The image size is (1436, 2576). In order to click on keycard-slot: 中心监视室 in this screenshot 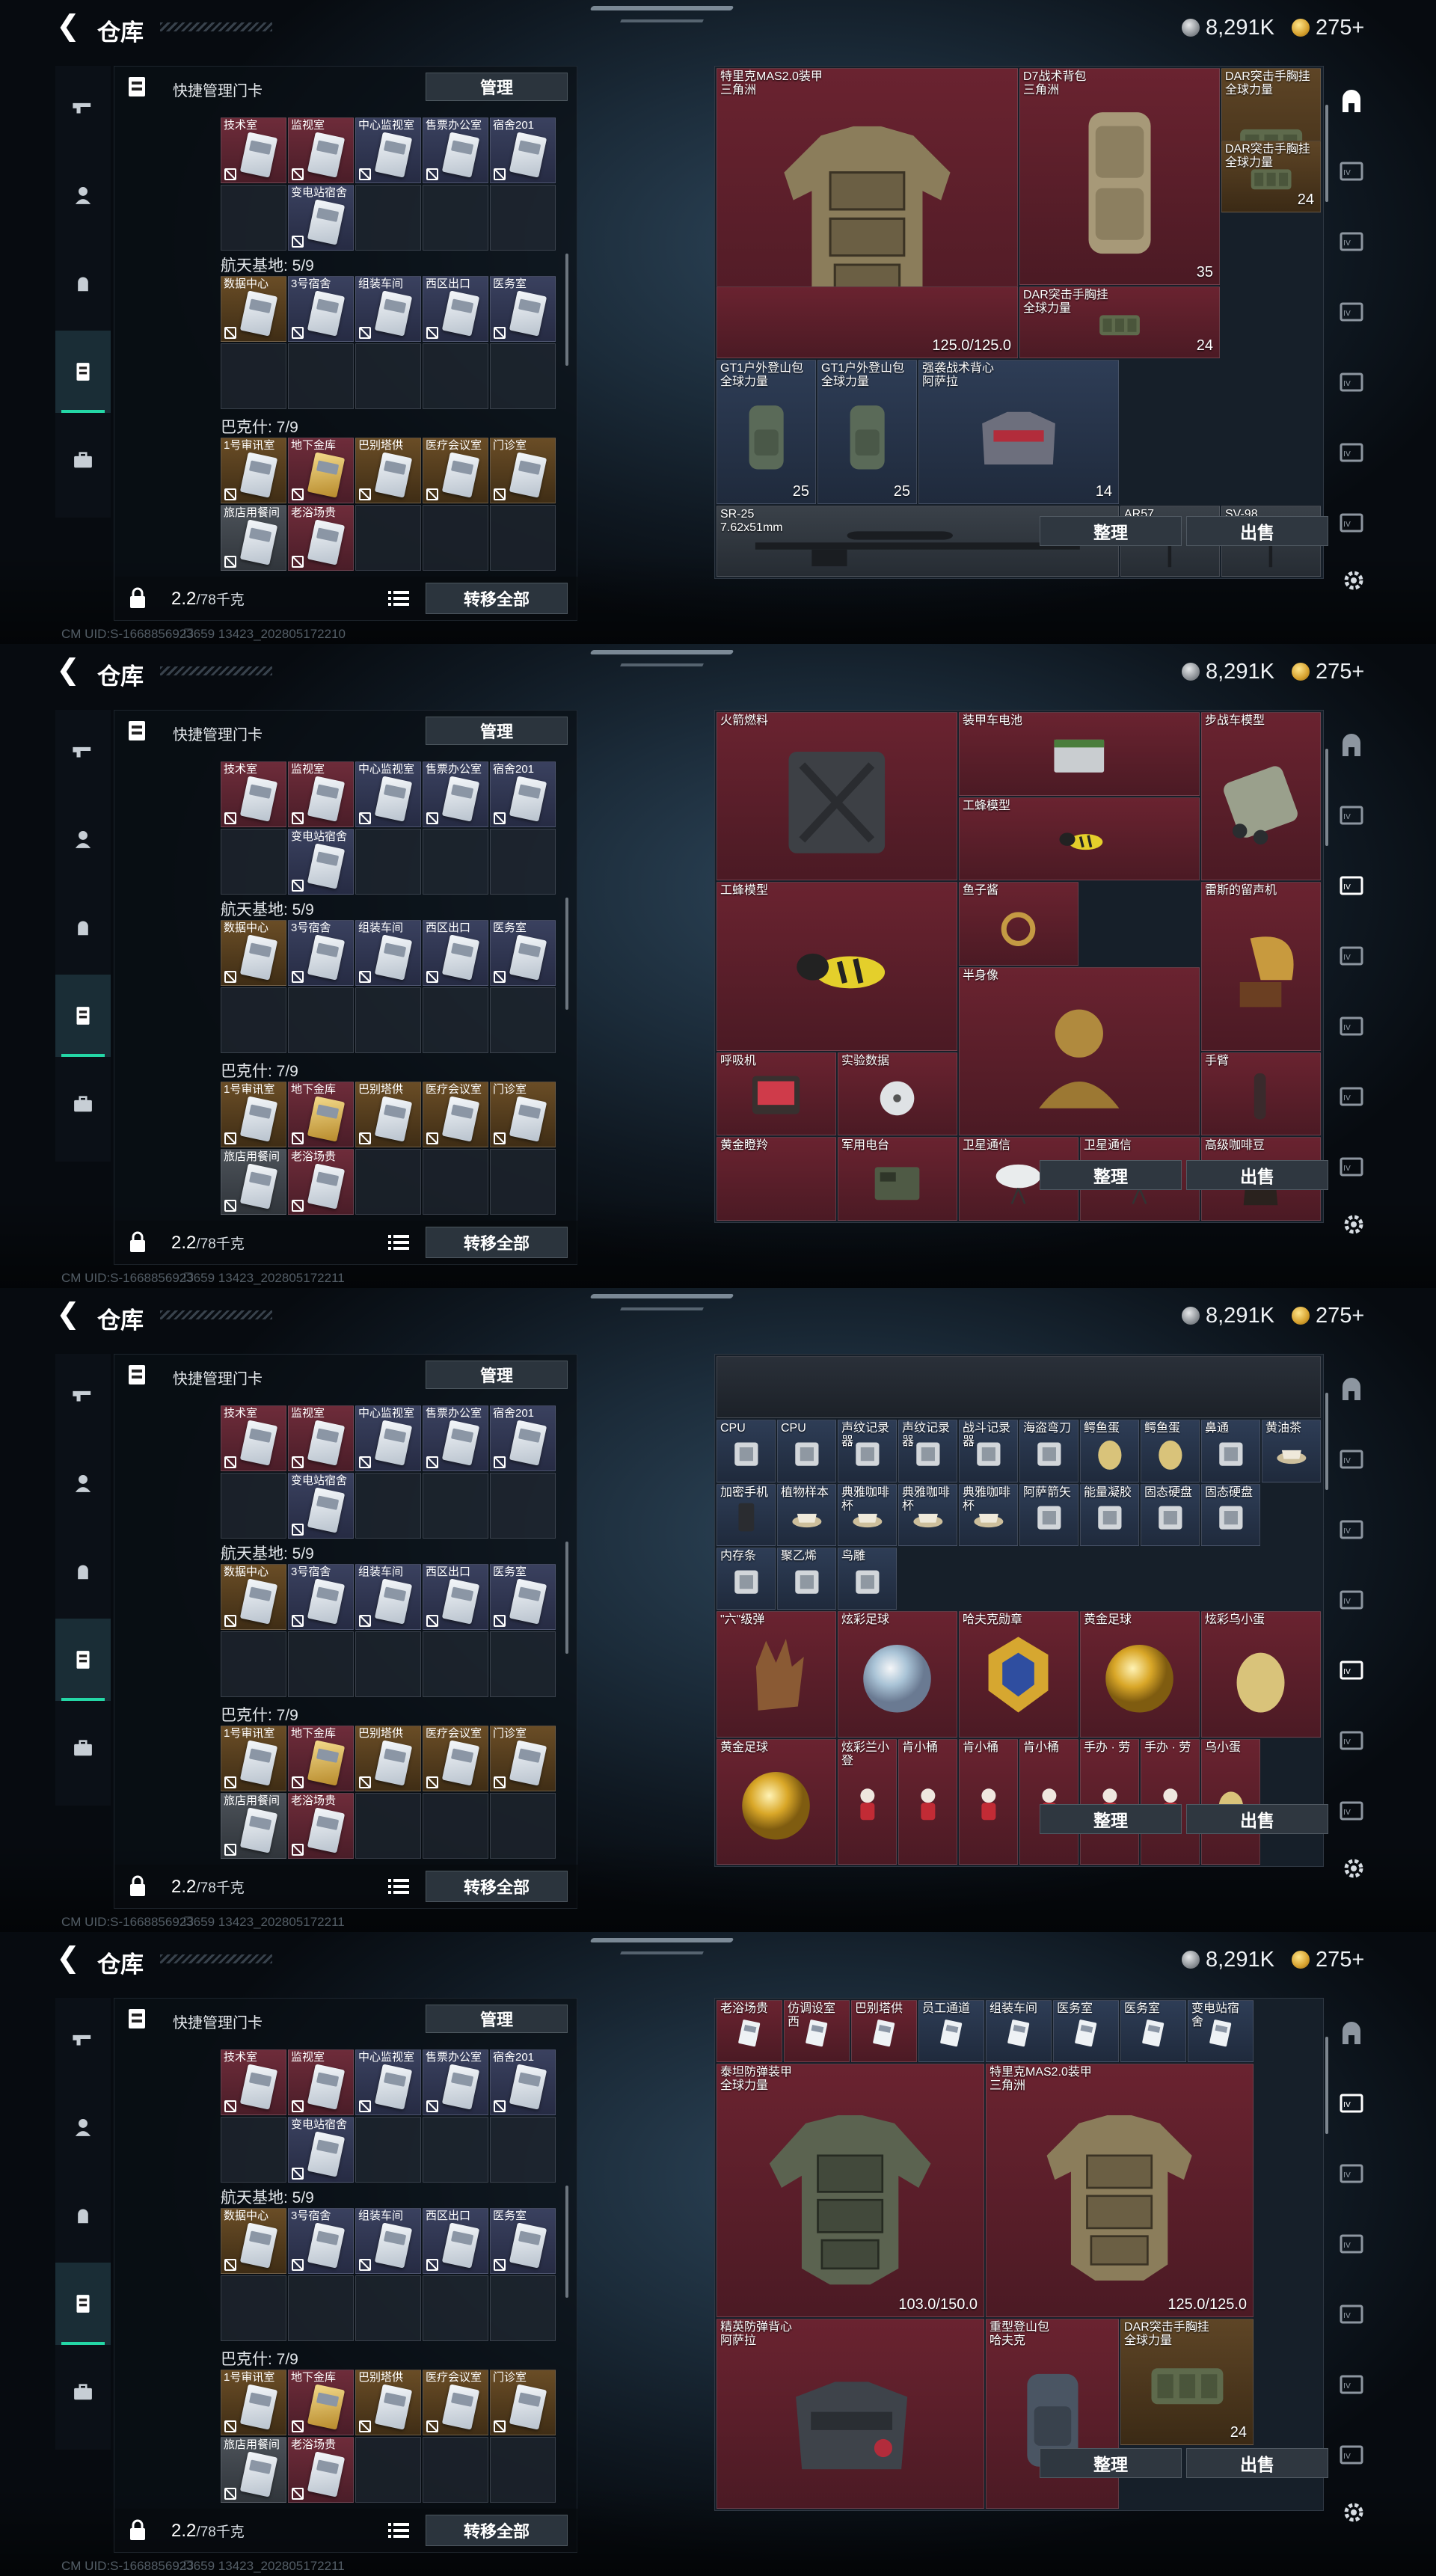, I will do `click(388, 150)`.